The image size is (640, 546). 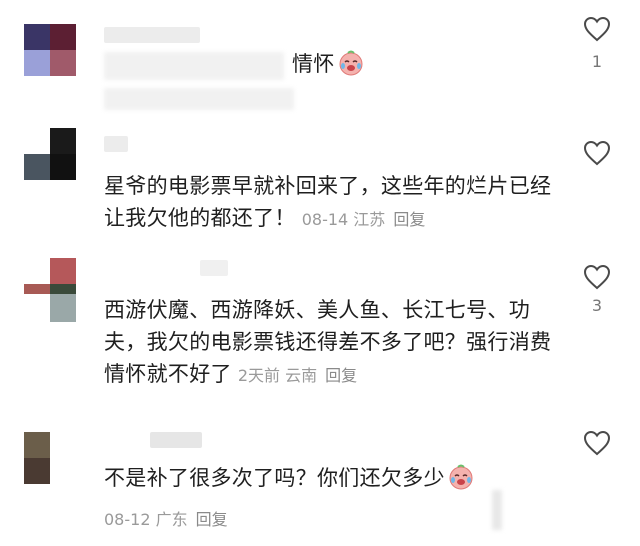 What do you see at coordinates (497, 510) in the screenshot?
I see `redacted-block` at bounding box center [497, 510].